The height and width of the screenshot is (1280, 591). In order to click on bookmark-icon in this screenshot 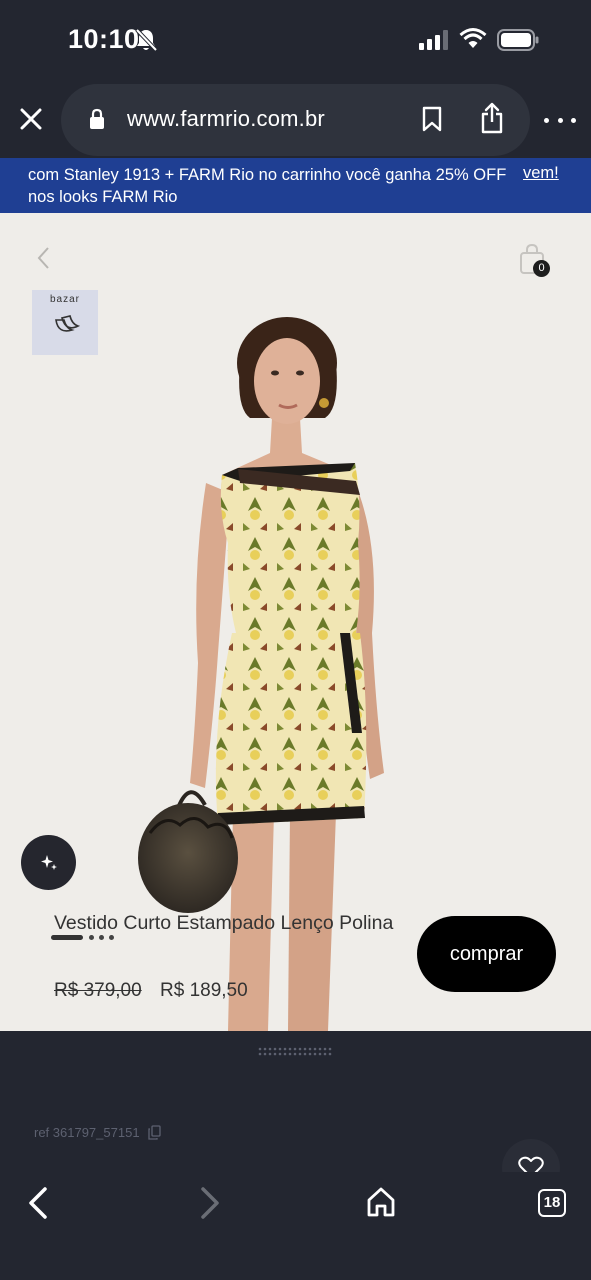, I will do `click(432, 119)`.